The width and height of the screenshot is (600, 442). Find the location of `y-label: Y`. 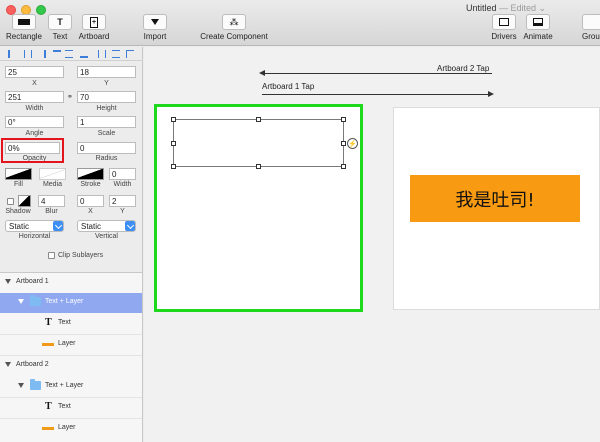

y-label: Y is located at coordinates (106, 83).